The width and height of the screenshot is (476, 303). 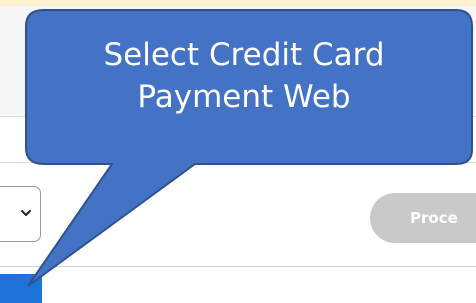 What do you see at coordinates (21, 270) in the screenshot?
I see `dropdown-option-gap` at bounding box center [21, 270].